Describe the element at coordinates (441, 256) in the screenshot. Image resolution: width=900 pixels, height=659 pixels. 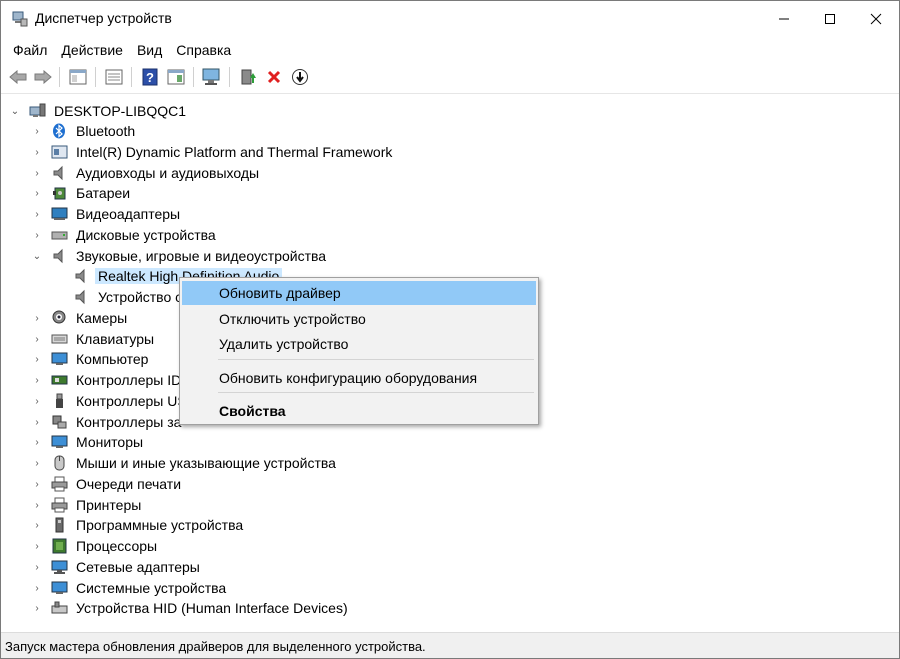
I see `tree-item-sound-video: ⌄ Звуковые, игровые и видеоустройства` at that location.